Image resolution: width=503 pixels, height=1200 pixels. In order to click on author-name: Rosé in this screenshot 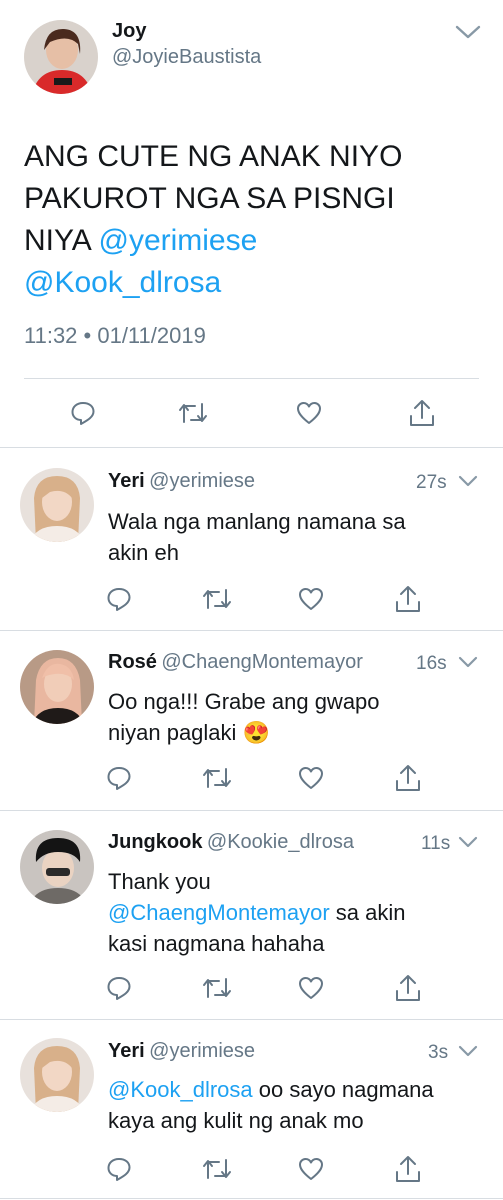, I will do `click(132, 662)`.